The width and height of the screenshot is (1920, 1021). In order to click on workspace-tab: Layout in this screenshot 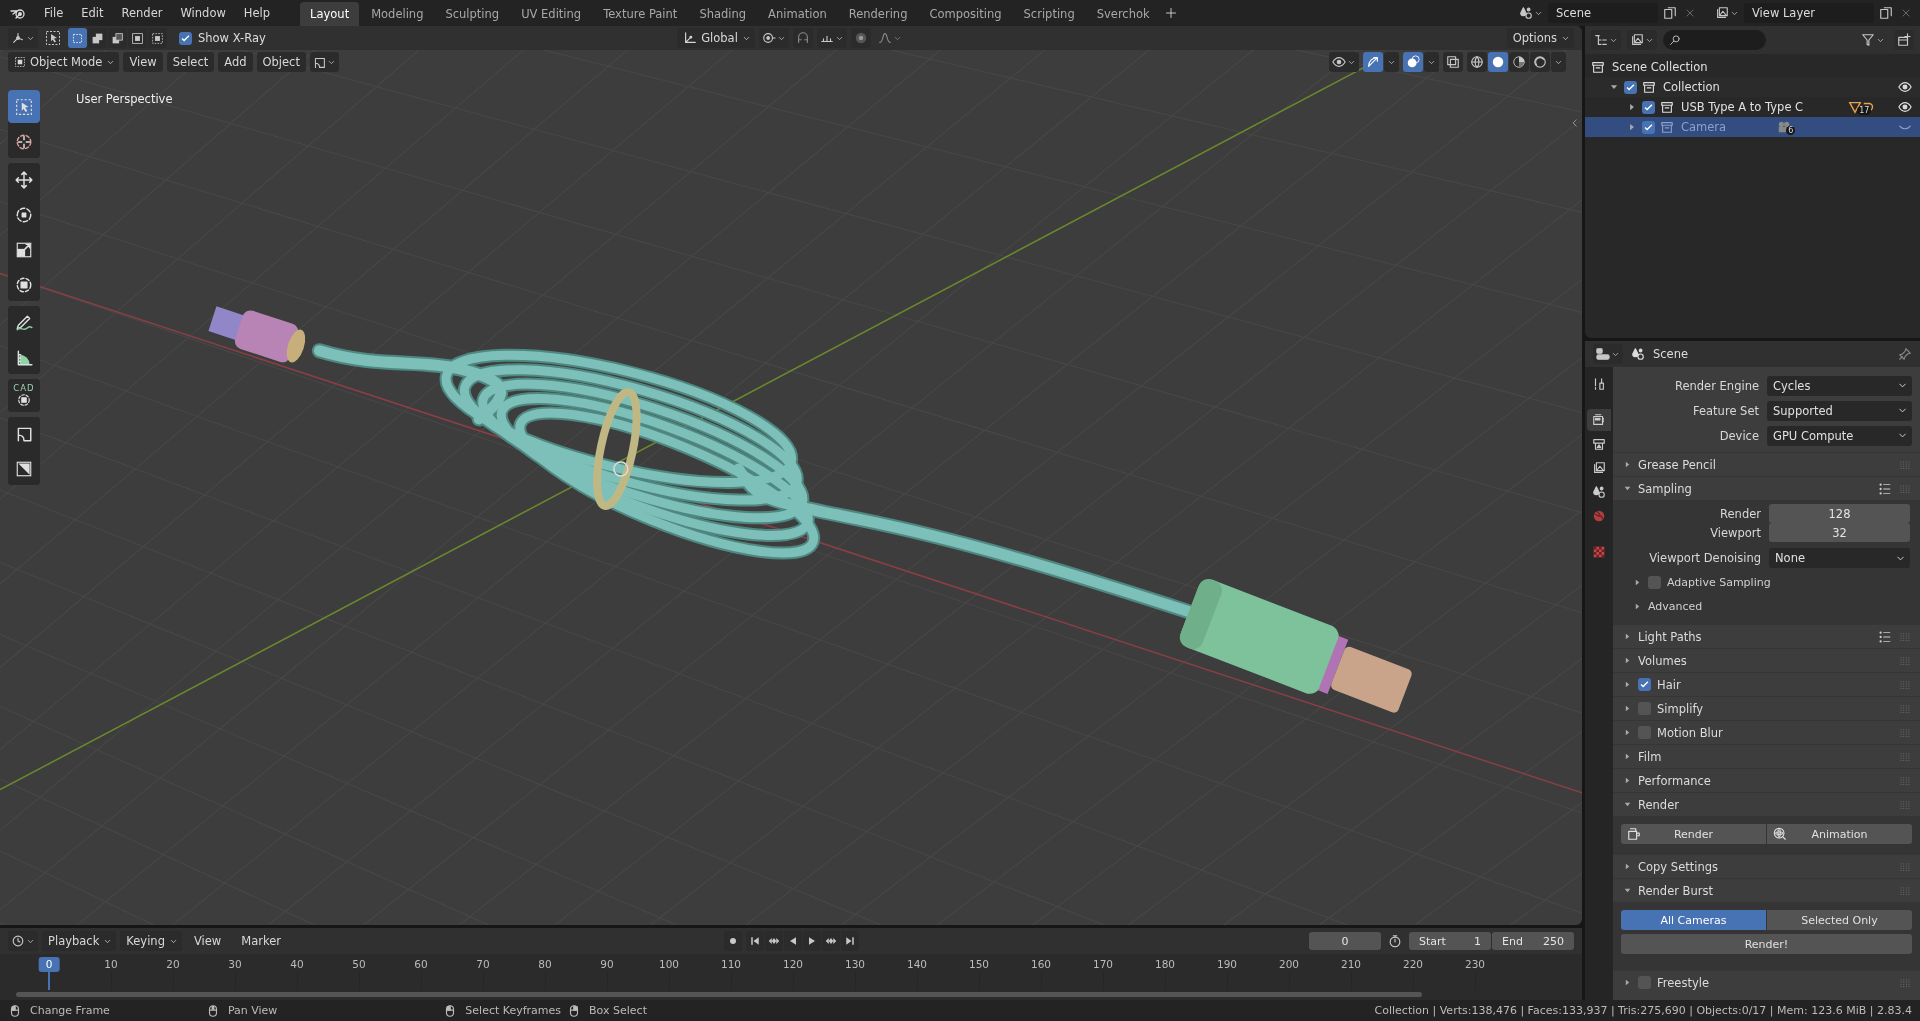, I will do `click(330, 14)`.